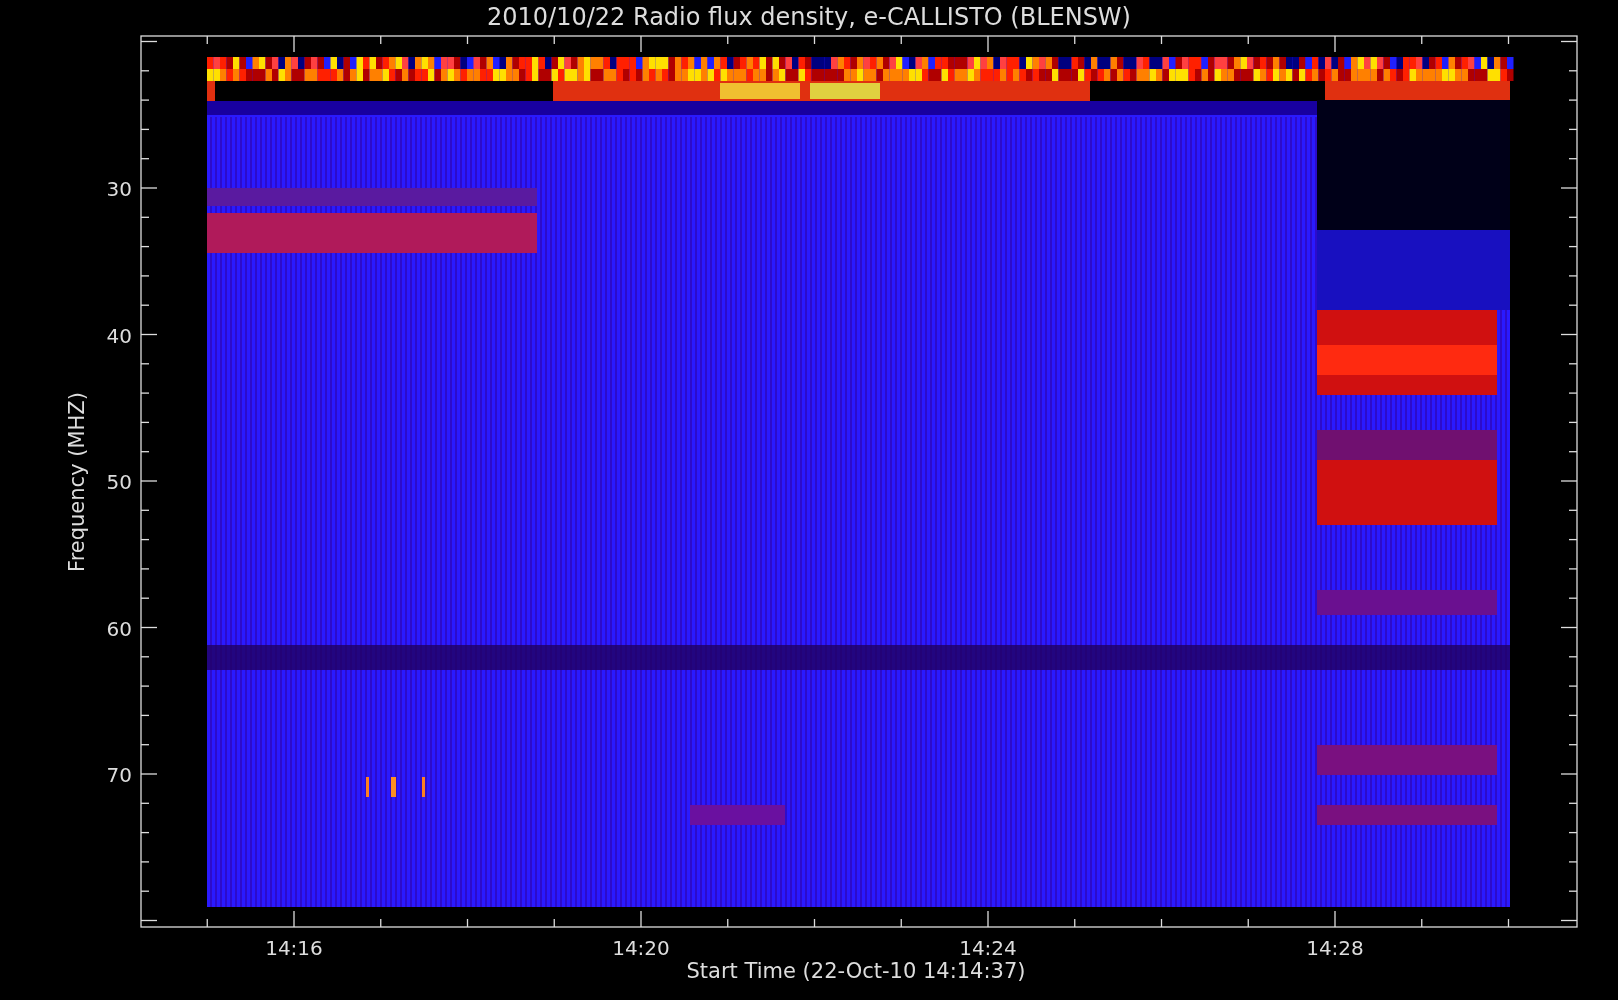  What do you see at coordinates (294, 948) in the screenshot?
I see `x-tick-label: 14:16` at bounding box center [294, 948].